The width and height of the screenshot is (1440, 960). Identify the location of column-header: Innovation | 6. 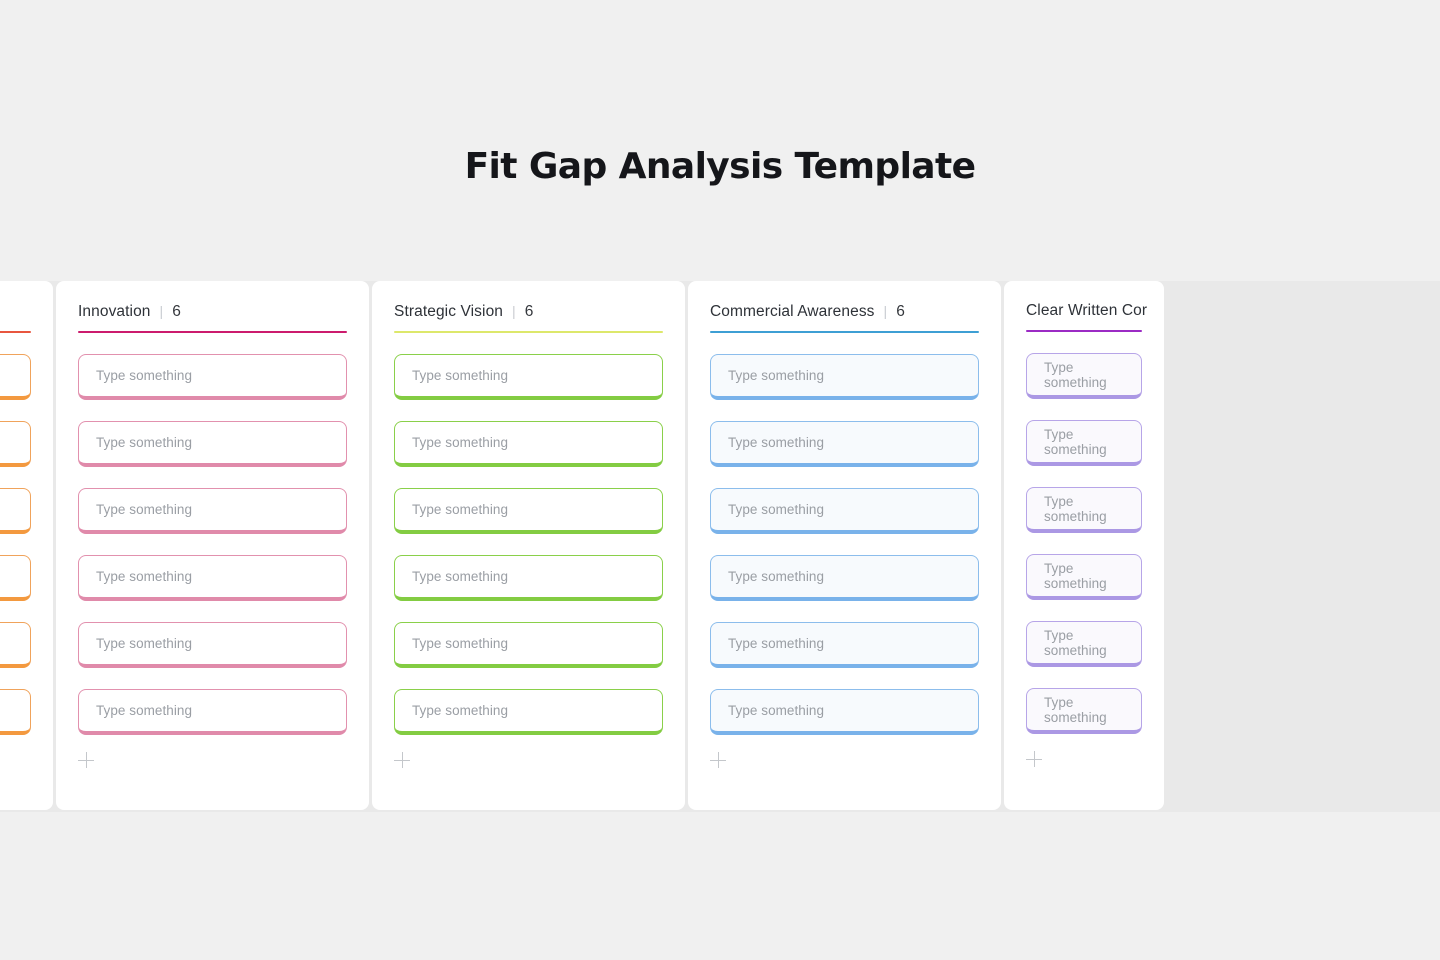
(212, 311).